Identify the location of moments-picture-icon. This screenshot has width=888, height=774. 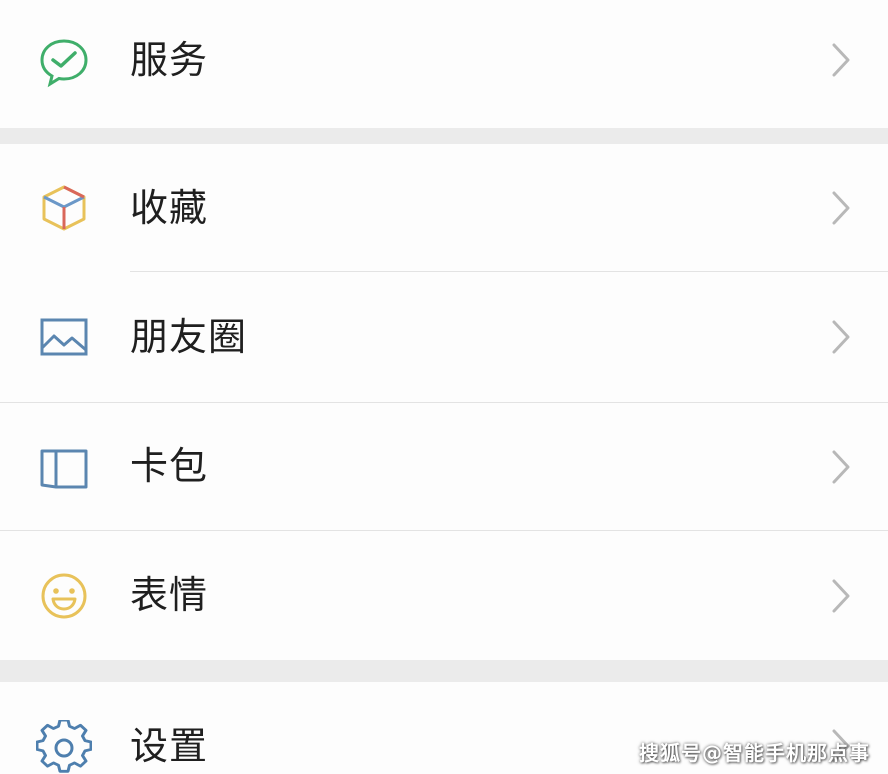
(64, 338).